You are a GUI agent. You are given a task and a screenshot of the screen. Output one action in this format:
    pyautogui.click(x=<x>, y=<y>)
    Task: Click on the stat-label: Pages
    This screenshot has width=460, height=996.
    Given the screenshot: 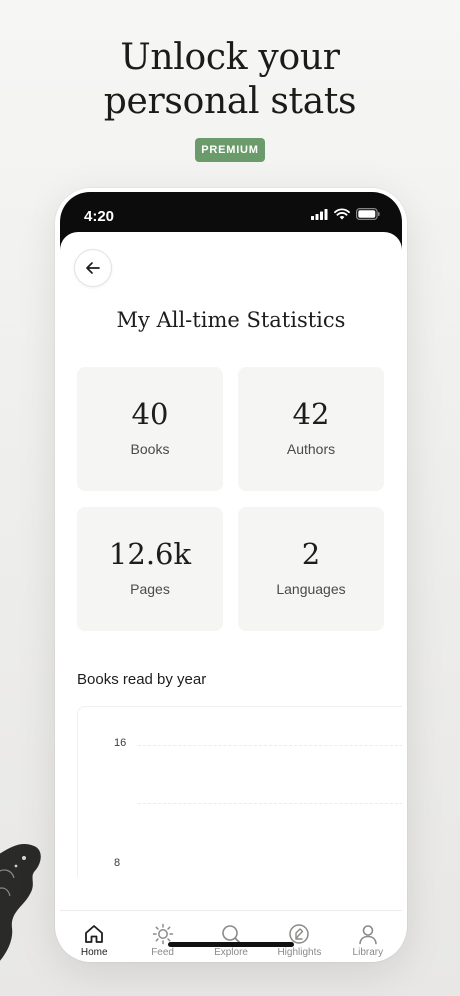 What is the action you would take?
    pyautogui.click(x=150, y=589)
    